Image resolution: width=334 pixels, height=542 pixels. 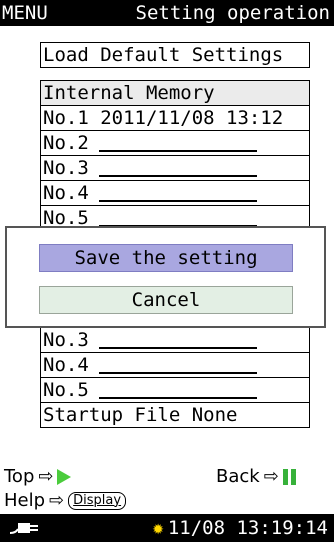 What do you see at coordinates (25, 500) in the screenshot?
I see `help-label: Help` at bounding box center [25, 500].